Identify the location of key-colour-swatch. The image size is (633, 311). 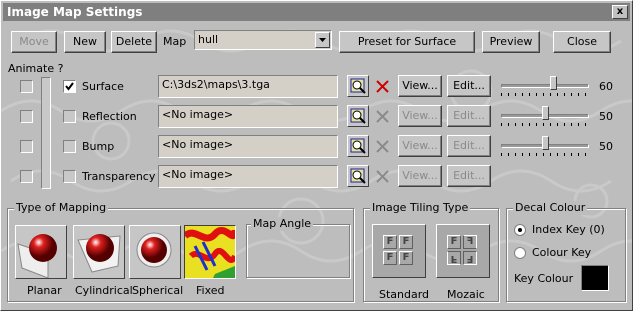
(595, 278).